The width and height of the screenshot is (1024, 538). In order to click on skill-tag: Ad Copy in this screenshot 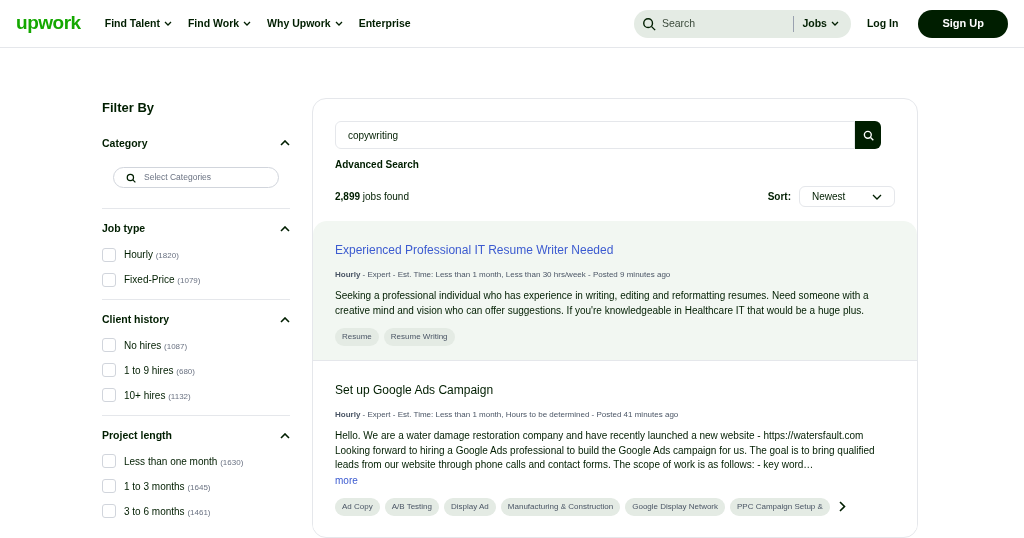, I will do `click(357, 506)`.